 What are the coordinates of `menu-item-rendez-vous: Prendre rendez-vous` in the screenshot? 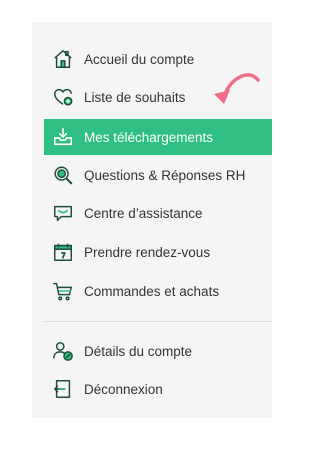 It's located at (158, 252).